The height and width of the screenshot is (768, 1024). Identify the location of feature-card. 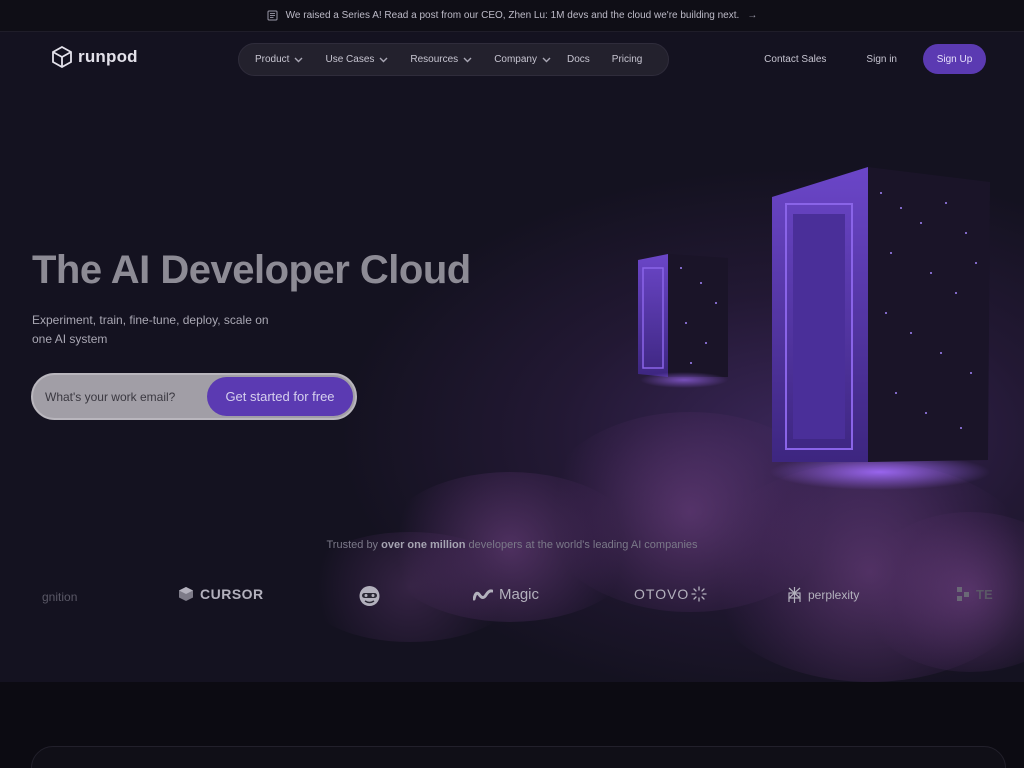
(518, 757).